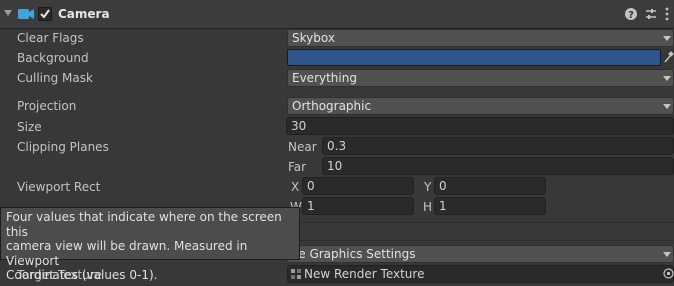 The width and height of the screenshot is (674, 286). I want to click on size-input: 30, so click(480, 126).